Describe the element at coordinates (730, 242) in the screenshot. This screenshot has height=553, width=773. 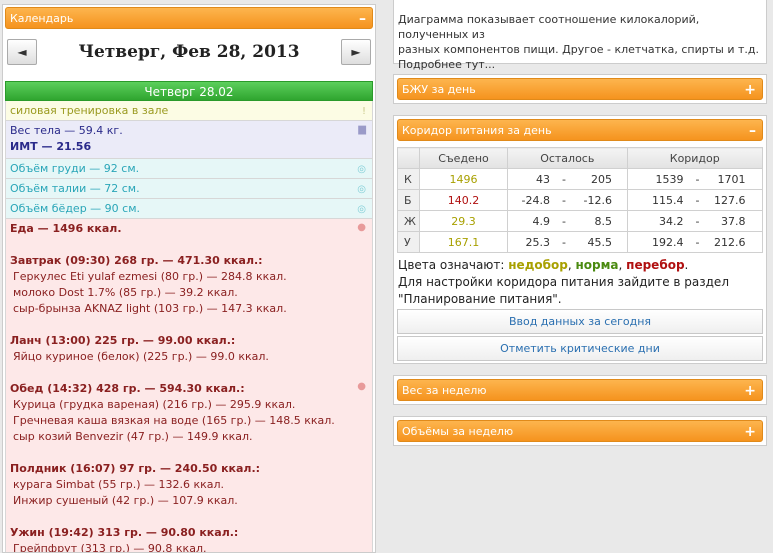
I see `corridor-max: 212.6` at that location.